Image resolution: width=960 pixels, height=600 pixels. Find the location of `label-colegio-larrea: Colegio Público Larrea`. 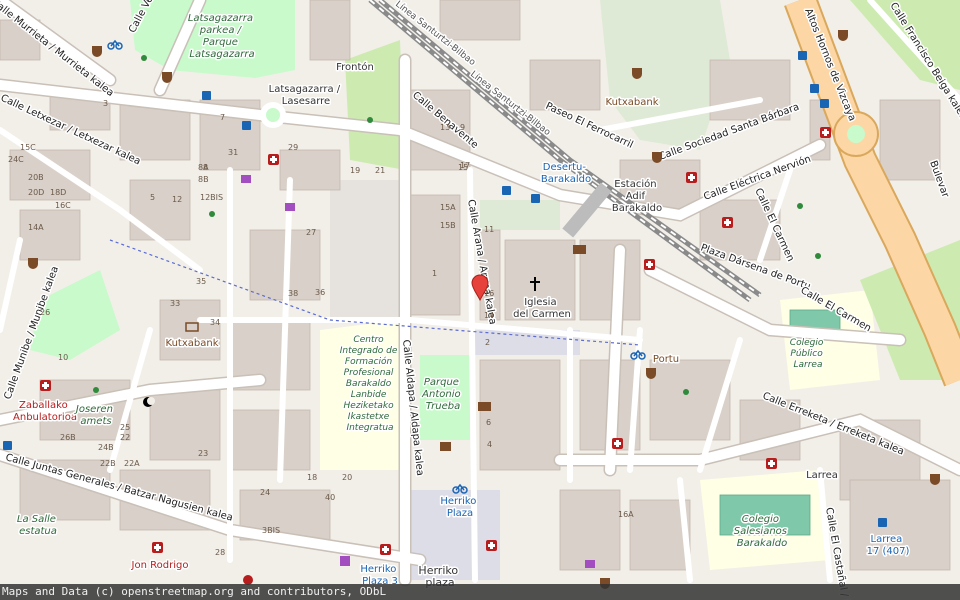

label-colegio-larrea: Colegio Público Larrea is located at coordinates (808, 354).